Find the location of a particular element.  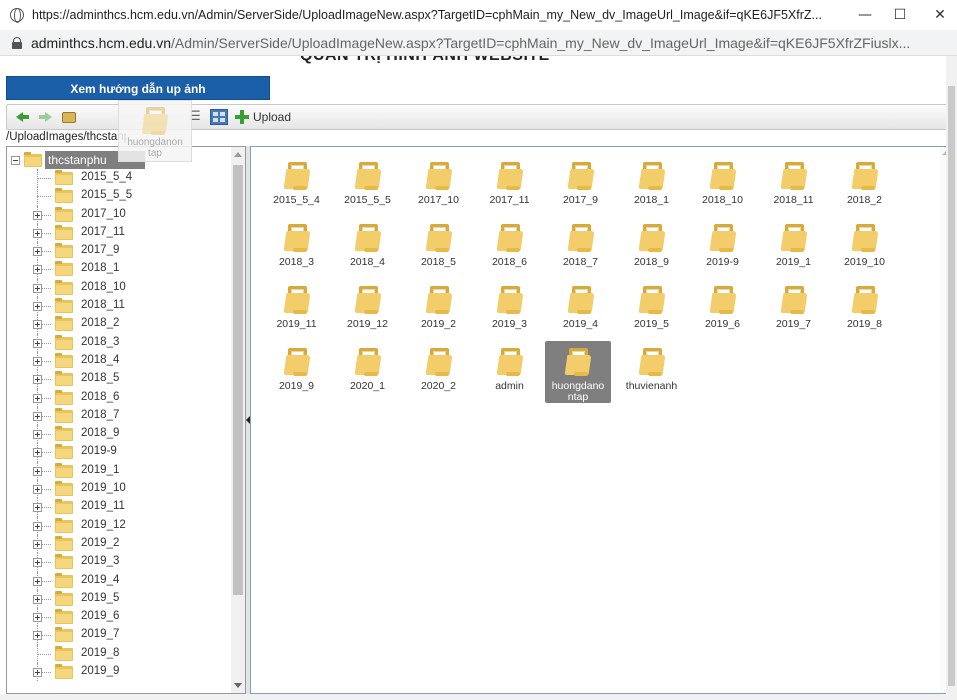

folder-tile: huongdano ntap is located at coordinates (578, 372).